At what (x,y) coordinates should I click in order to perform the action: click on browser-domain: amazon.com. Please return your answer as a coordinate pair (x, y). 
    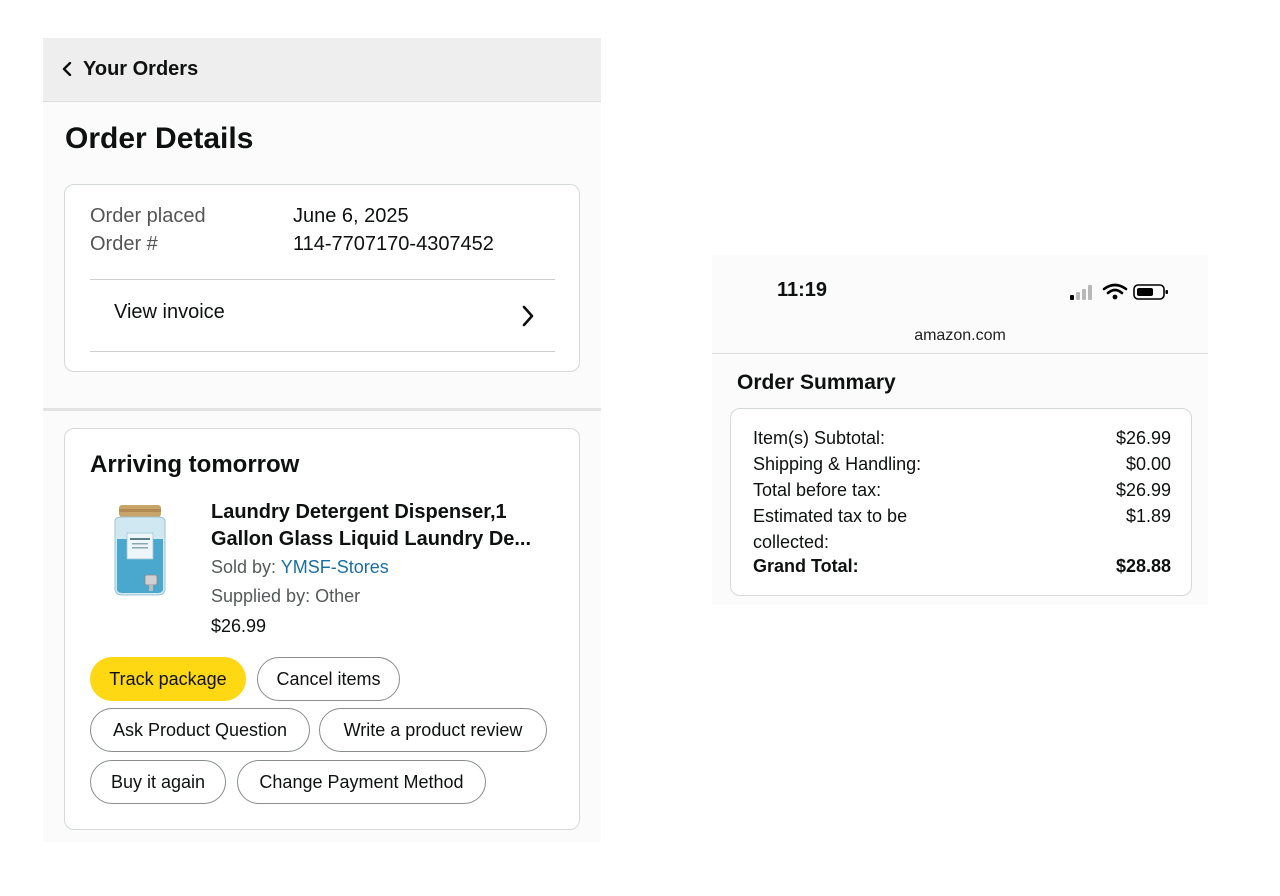
    Looking at the image, I should click on (960, 335).